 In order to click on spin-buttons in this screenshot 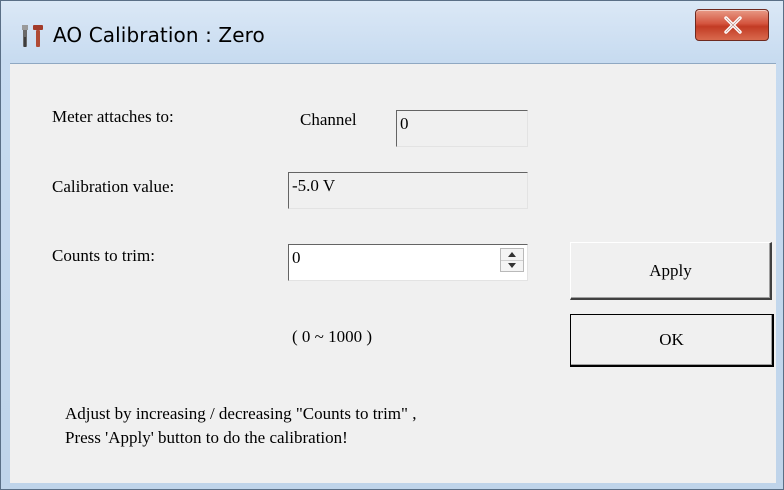, I will do `click(512, 260)`.